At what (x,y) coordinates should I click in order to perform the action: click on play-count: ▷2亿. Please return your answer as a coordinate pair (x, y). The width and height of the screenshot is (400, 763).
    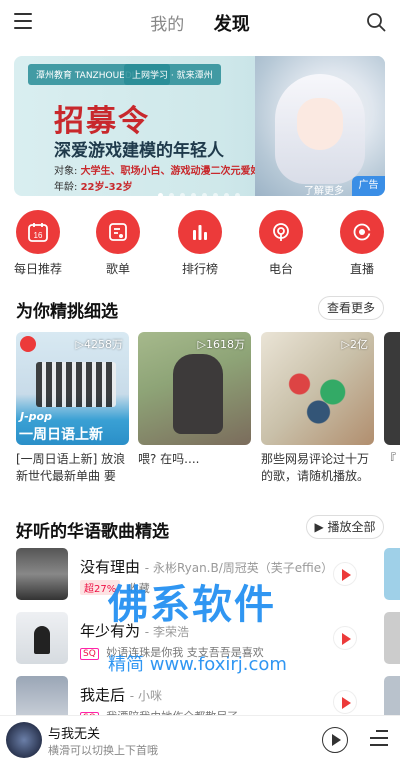
    Looking at the image, I should click on (354, 344).